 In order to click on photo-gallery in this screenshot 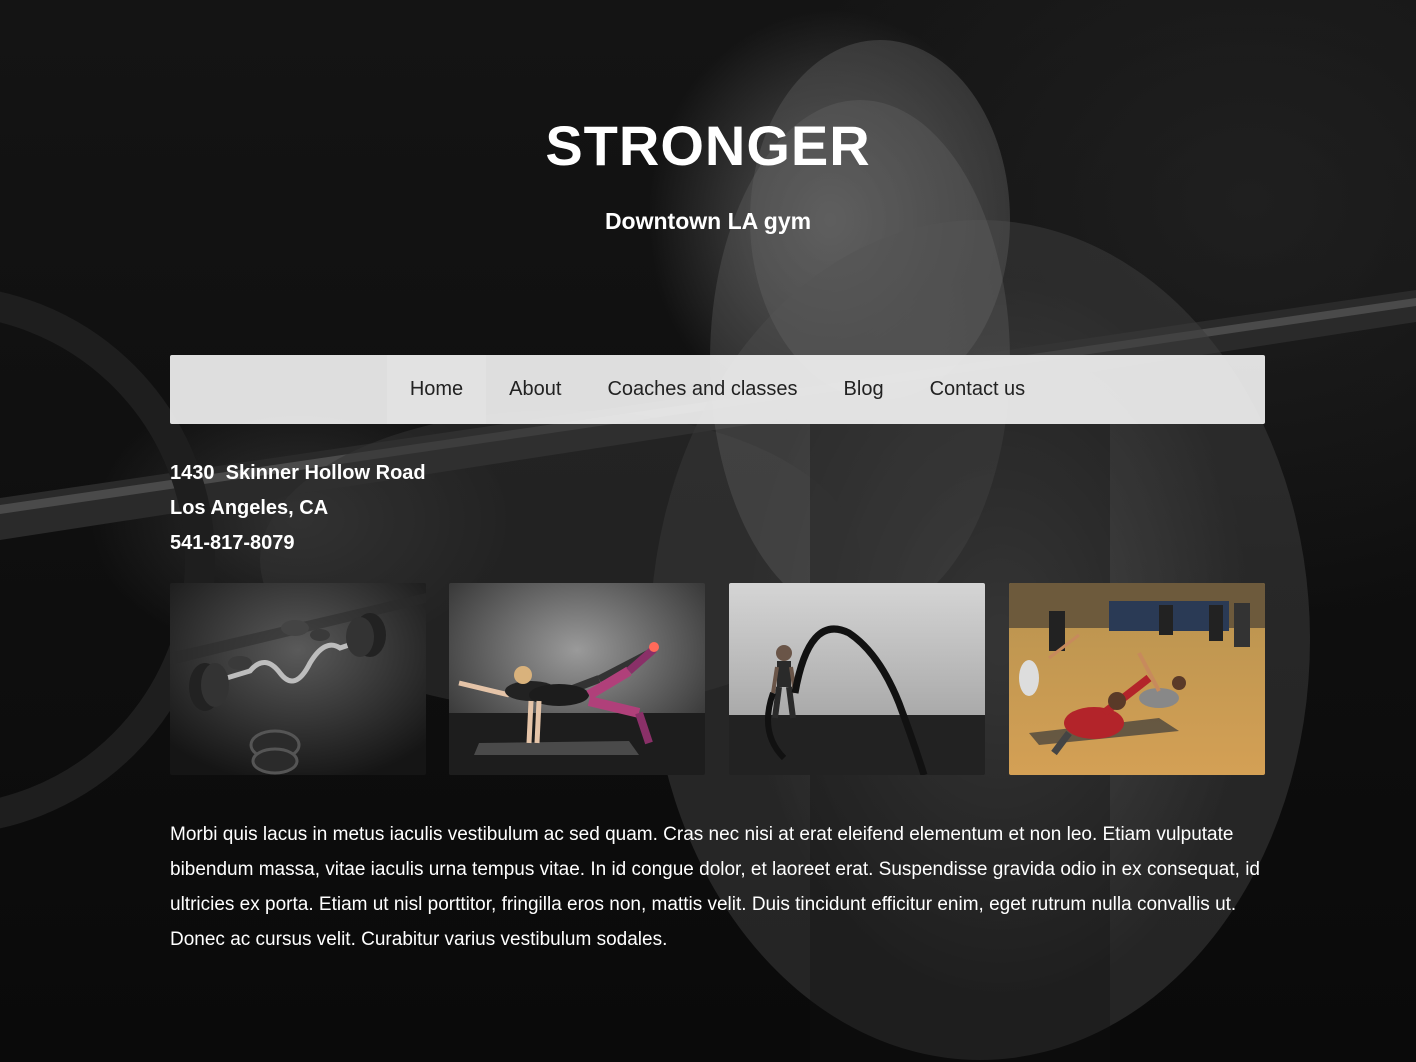, I will do `click(717, 679)`.